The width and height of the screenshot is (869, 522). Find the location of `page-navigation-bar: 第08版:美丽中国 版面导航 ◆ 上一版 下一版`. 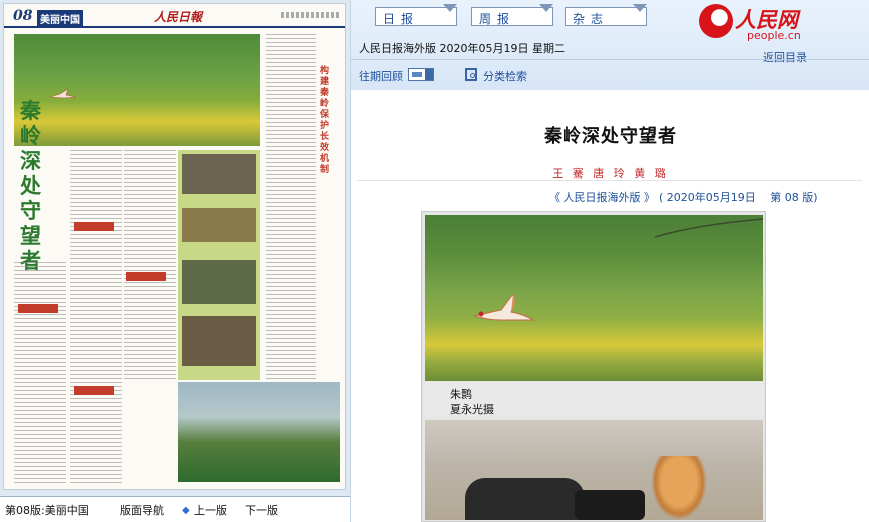

page-navigation-bar: 第08版:美丽中国 版面导航 ◆ 上一版 下一版 is located at coordinates (175, 509).